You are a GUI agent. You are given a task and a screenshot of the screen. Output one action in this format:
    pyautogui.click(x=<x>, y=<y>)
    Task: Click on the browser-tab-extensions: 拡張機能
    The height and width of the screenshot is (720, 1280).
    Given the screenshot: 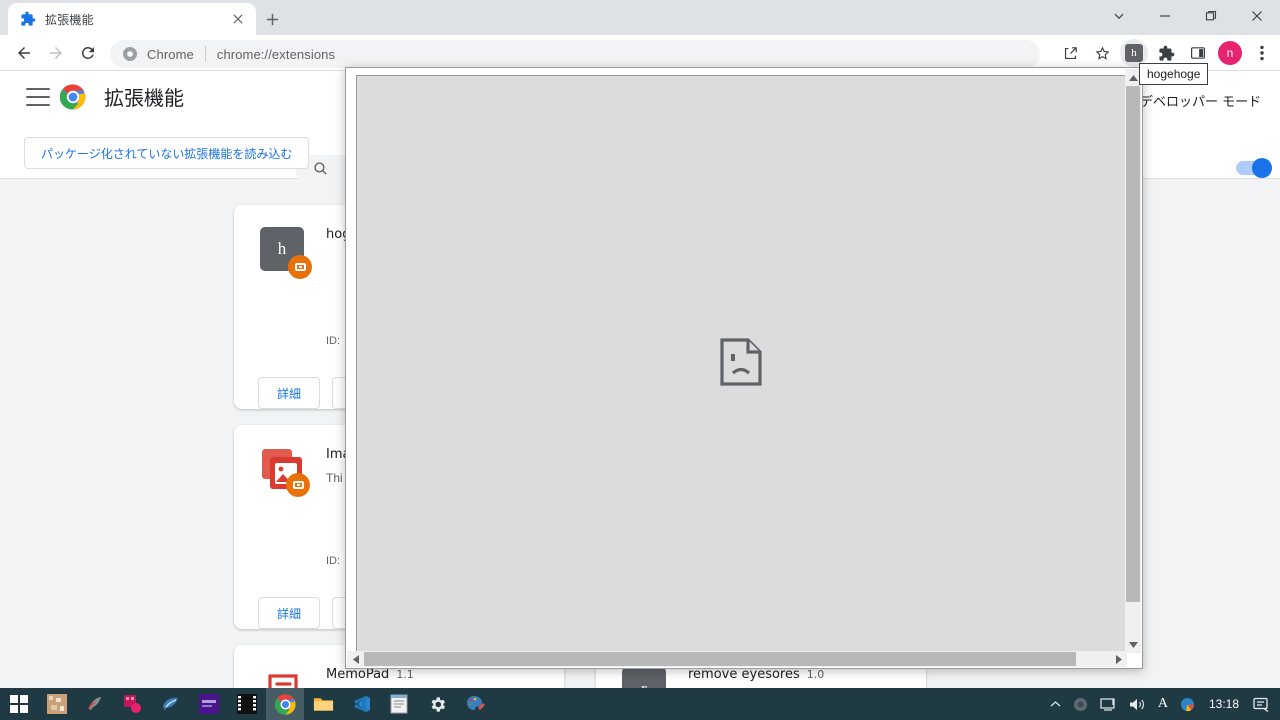 What is the action you would take?
    pyautogui.click(x=132, y=19)
    